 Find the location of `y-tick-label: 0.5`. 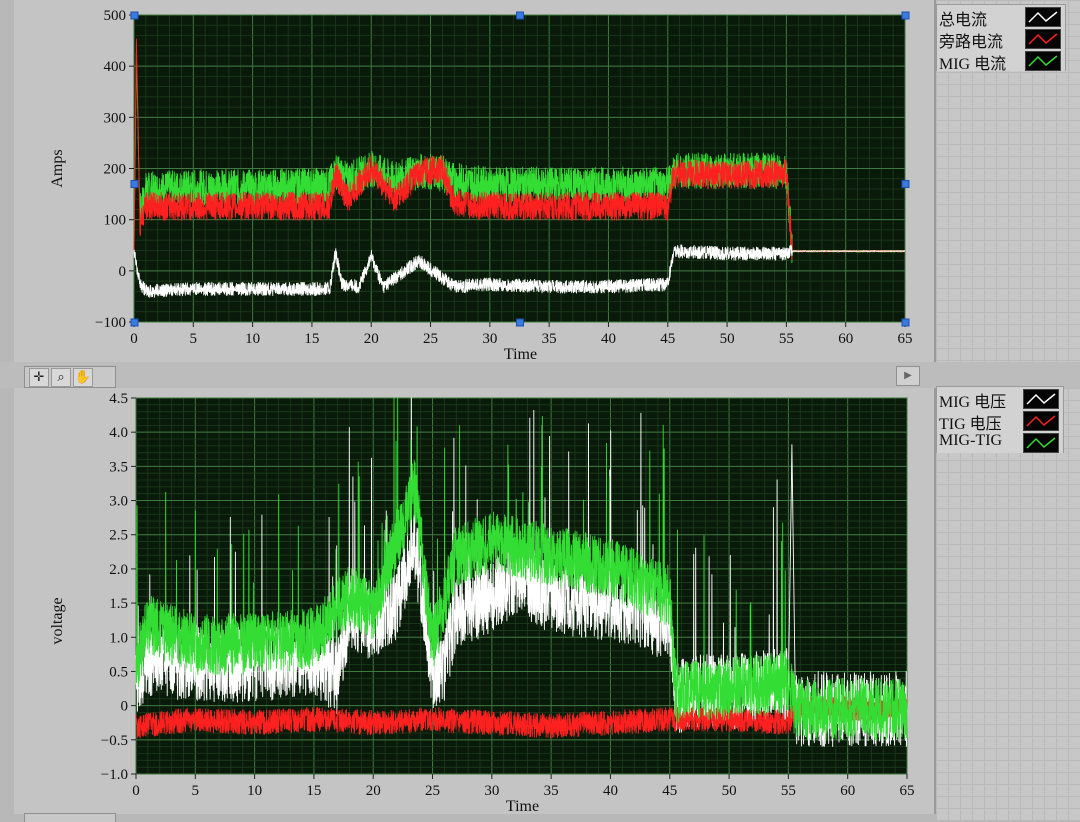

y-tick-label: 0.5 is located at coordinates (118, 672).